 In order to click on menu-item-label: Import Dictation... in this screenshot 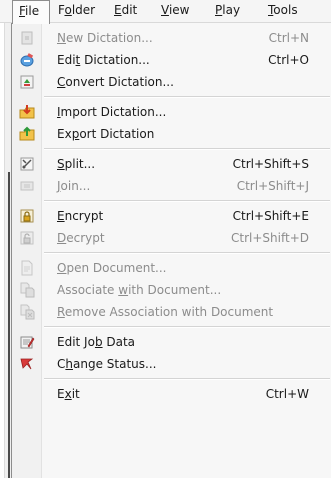, I will do `click(112, 112)`.